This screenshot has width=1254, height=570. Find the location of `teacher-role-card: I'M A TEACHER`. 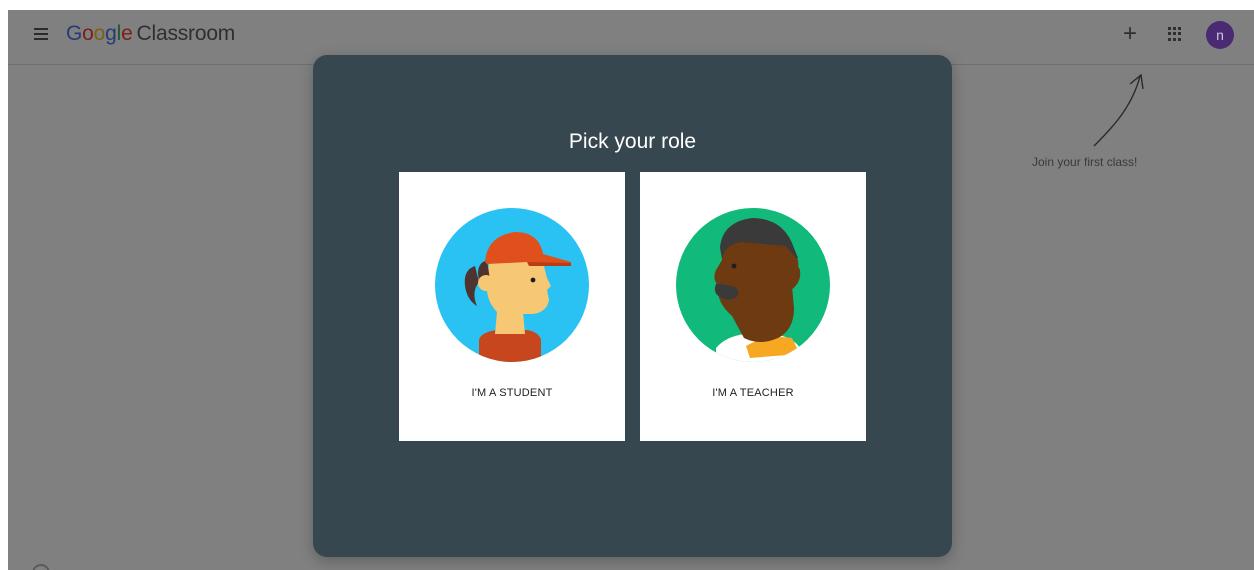

teacher-role-card: I'M A TEACHER is located at coordinates (753, 306).